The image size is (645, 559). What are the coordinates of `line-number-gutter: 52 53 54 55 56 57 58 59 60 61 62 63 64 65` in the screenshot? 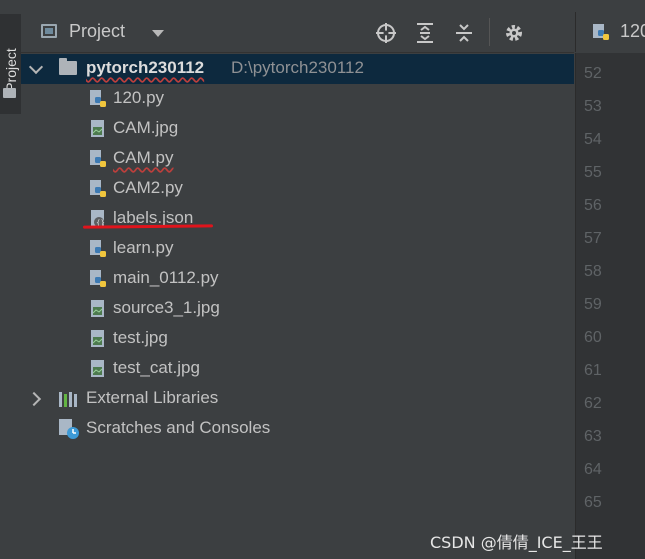 It's located at (610, 306).